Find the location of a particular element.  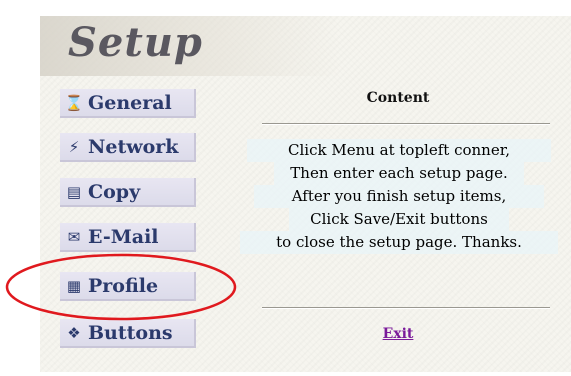

sidebar-item-email: ✉ E-Mail is located at coordinates (128, 237).